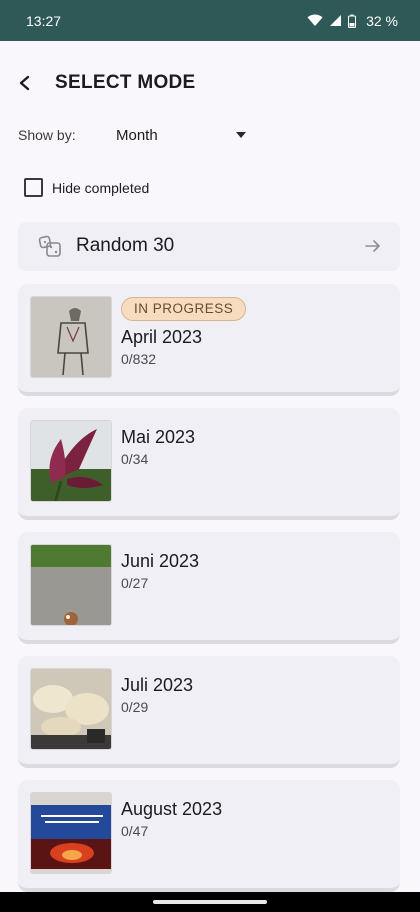 The image size is (420, 912). I want to click on show-by-label: Show by:, so click(47, 135).